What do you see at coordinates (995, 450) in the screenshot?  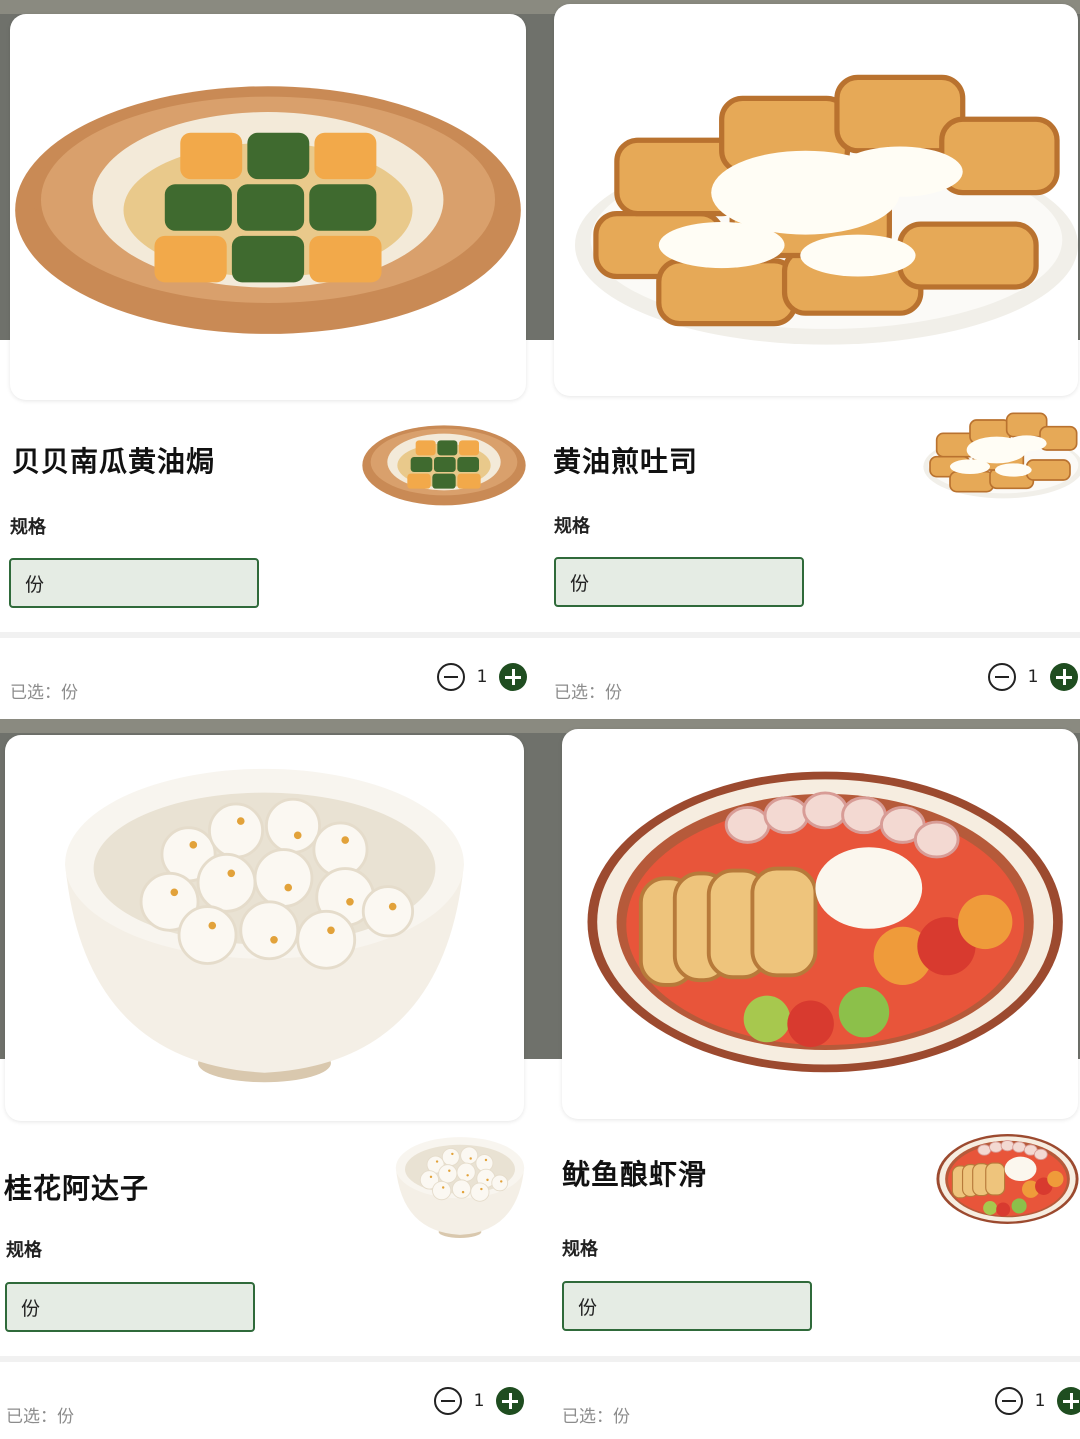 I see `butter-toast-thumbnail-icon` at bounding box center [995, 450].